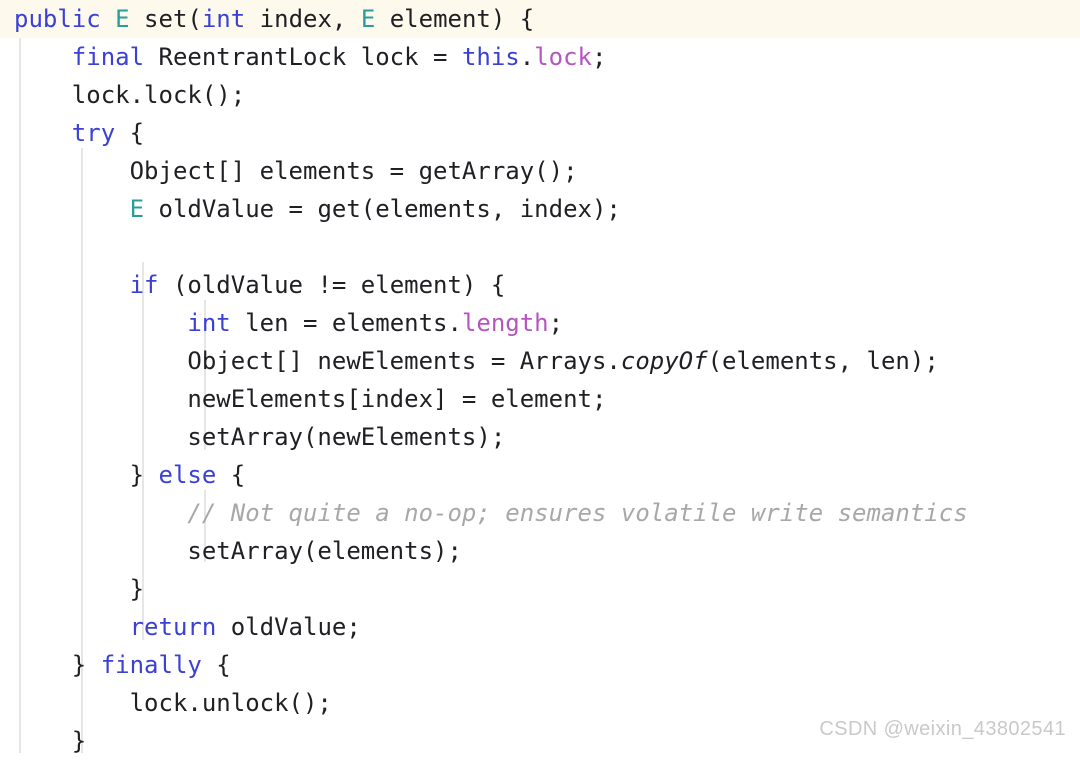 Image resolution: width=1080 pixels, height=760 pixels. I want to click on code-line: int len = elements.length;, so click(540, 323).